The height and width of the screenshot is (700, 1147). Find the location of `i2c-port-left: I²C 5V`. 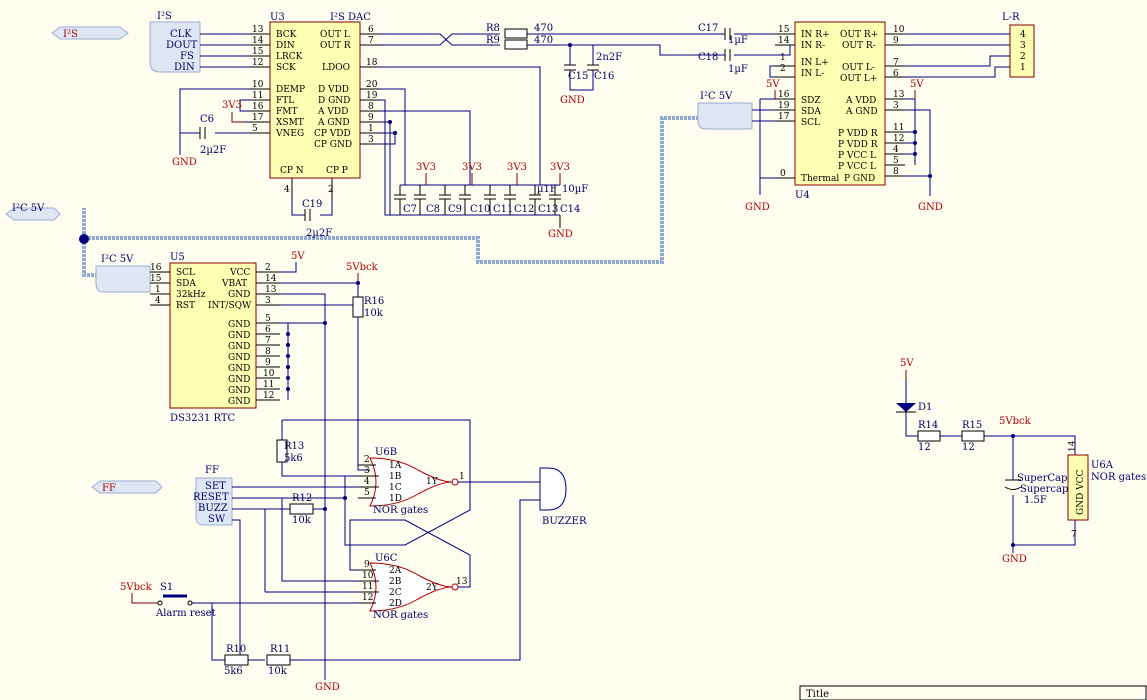

i2c-port-left: I²C 5V is located at coordinates (33, 212).